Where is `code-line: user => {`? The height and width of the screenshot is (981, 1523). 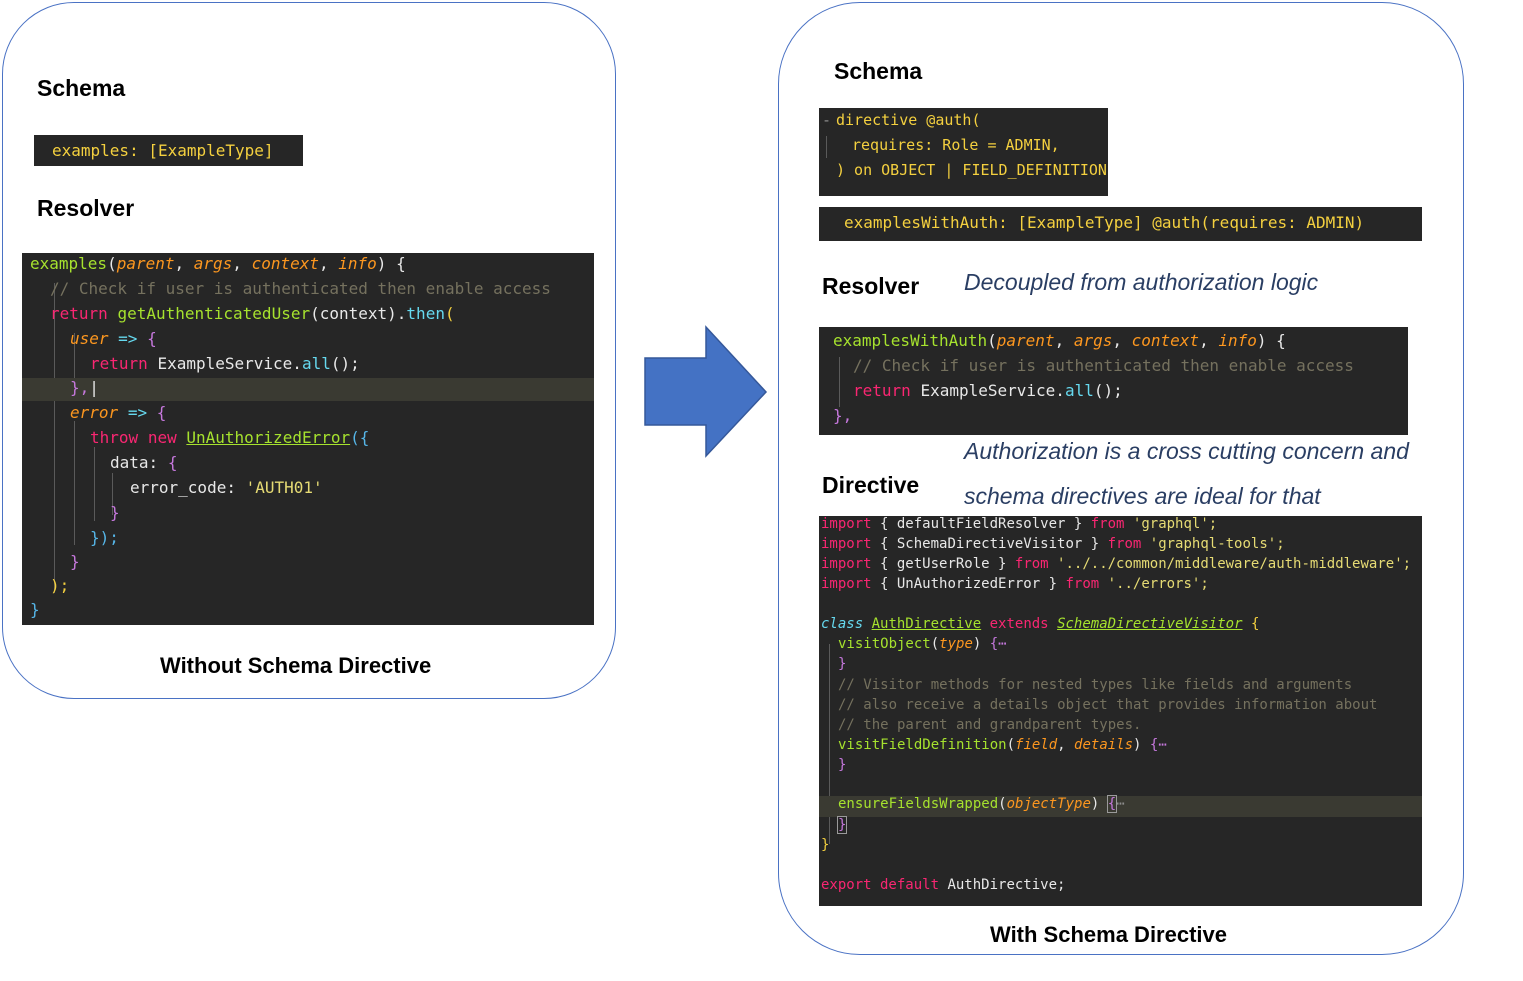
code-line: user => { is located at coordinates (113, 338).